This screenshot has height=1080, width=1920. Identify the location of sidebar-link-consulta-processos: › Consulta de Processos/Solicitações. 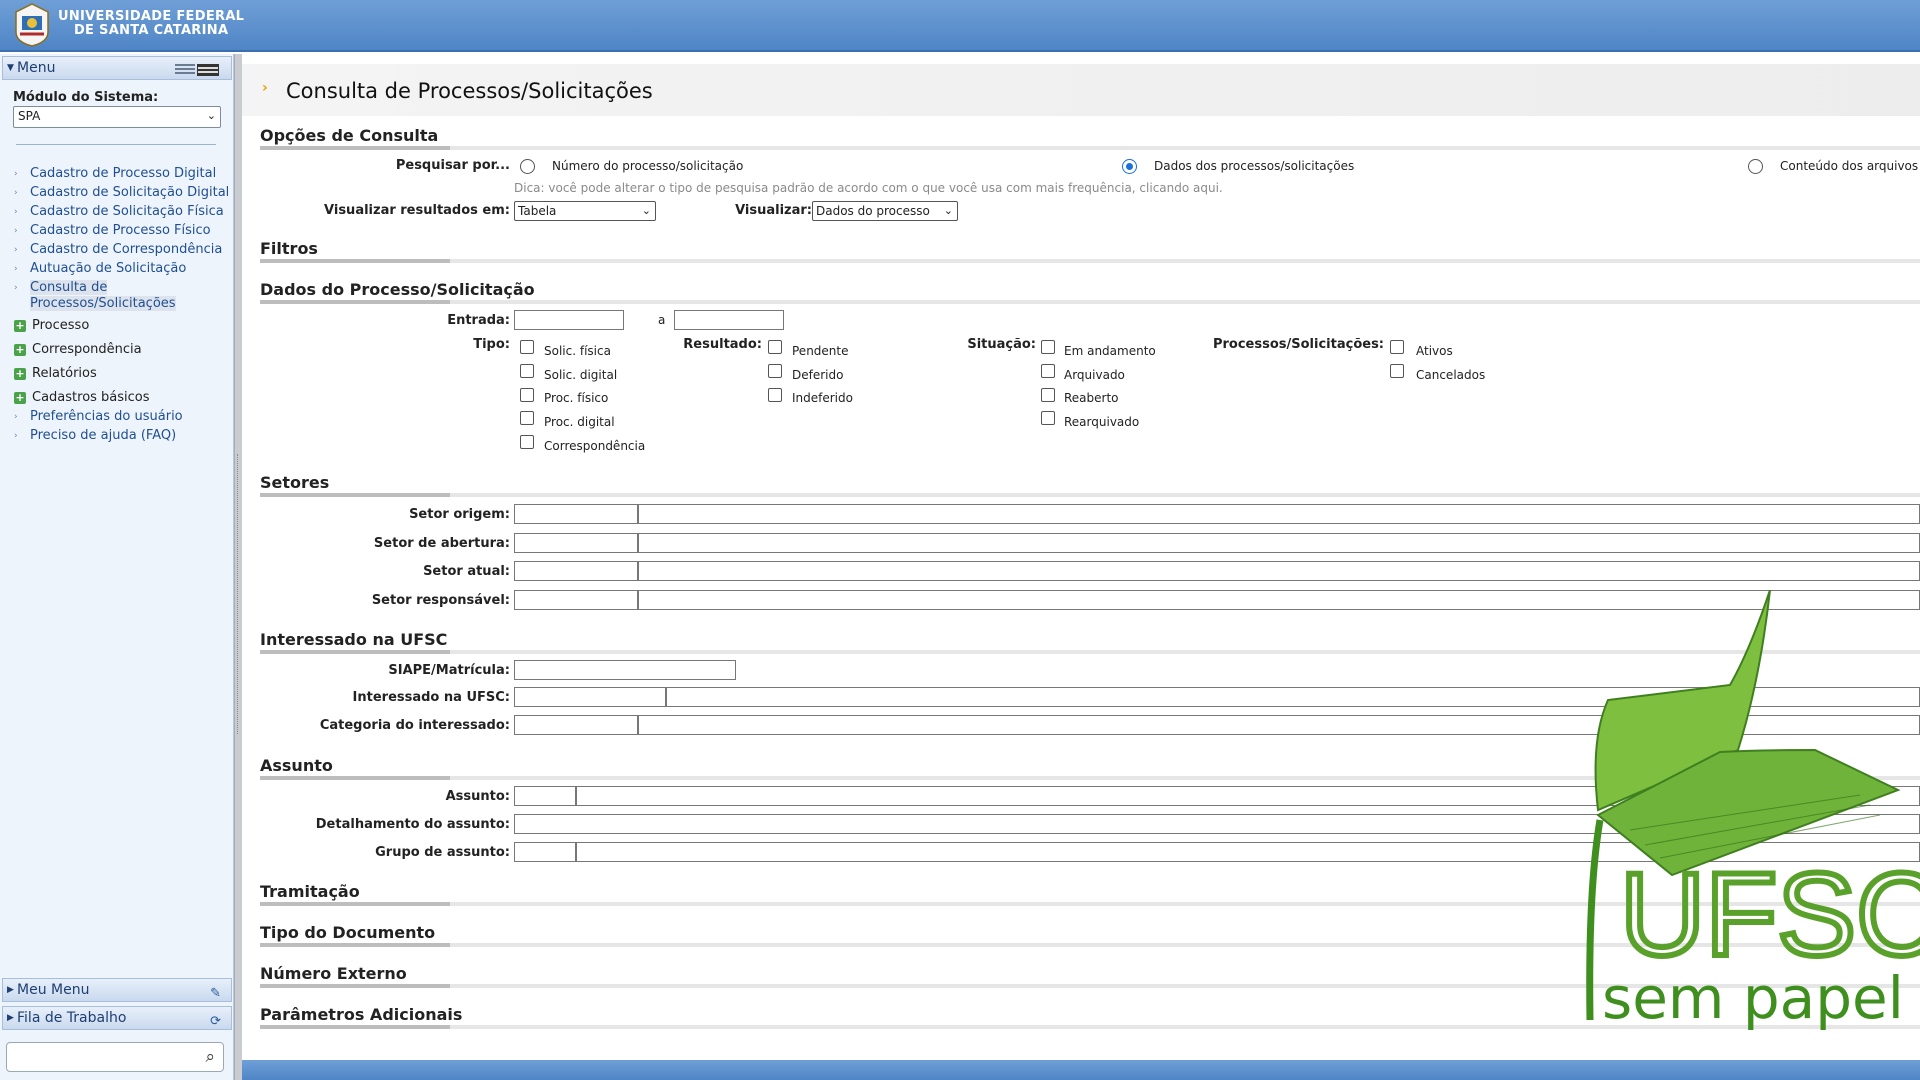
(123, 296).